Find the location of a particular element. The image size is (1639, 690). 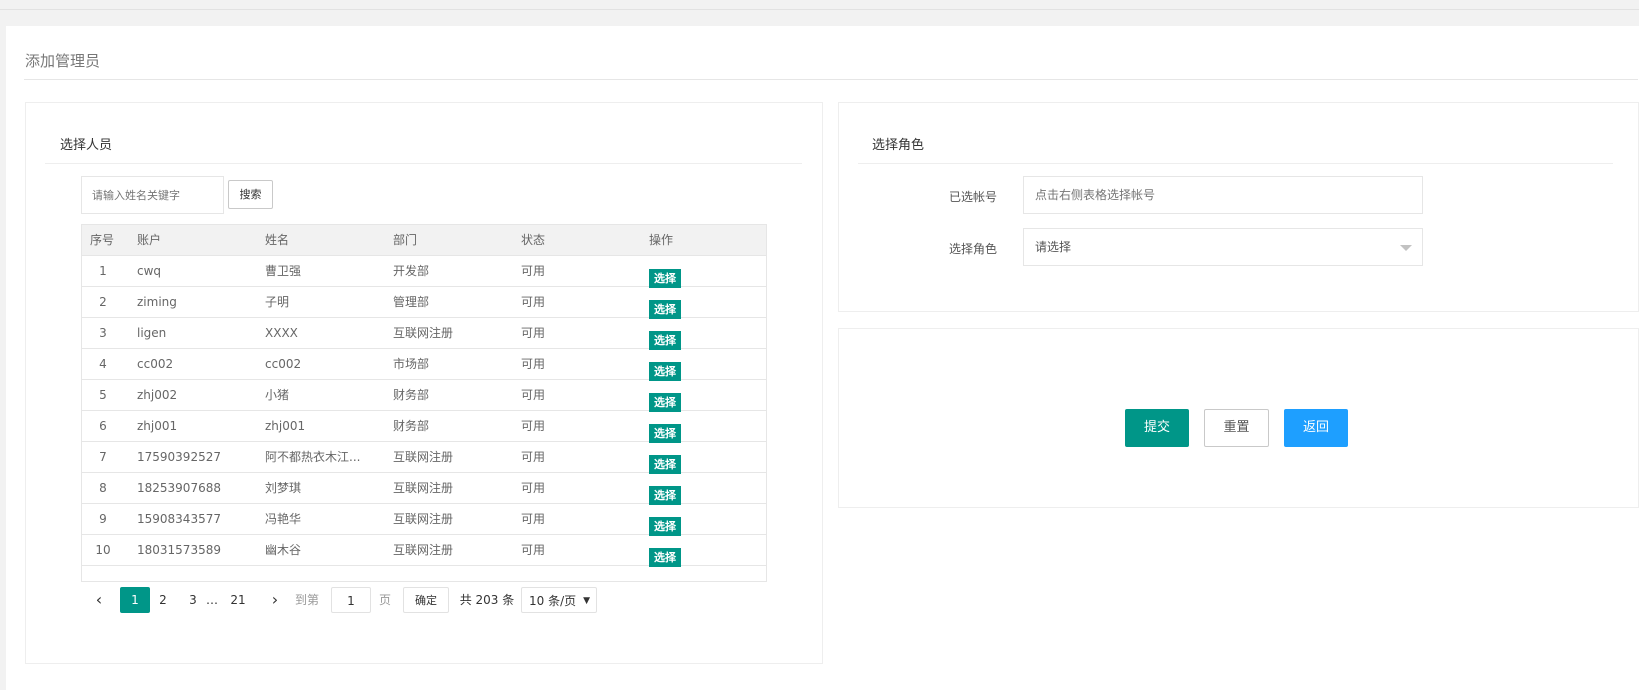

goto-prefix: 到第 is located at coordinates (306, 600).